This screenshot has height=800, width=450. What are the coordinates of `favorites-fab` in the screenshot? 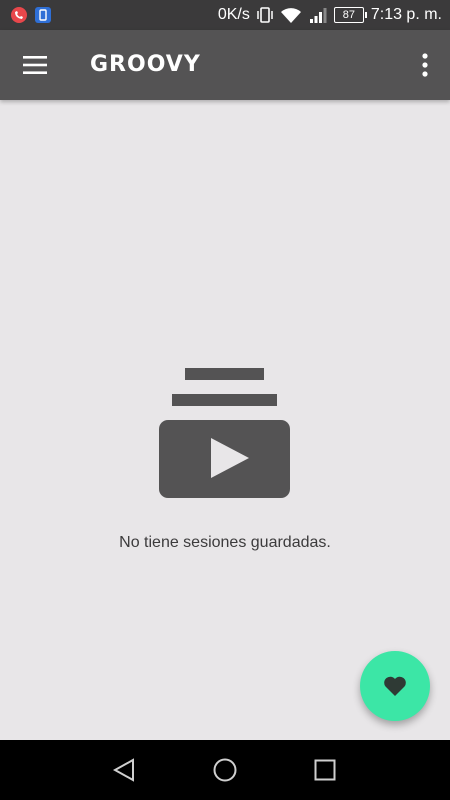 It's located at (395, 686).